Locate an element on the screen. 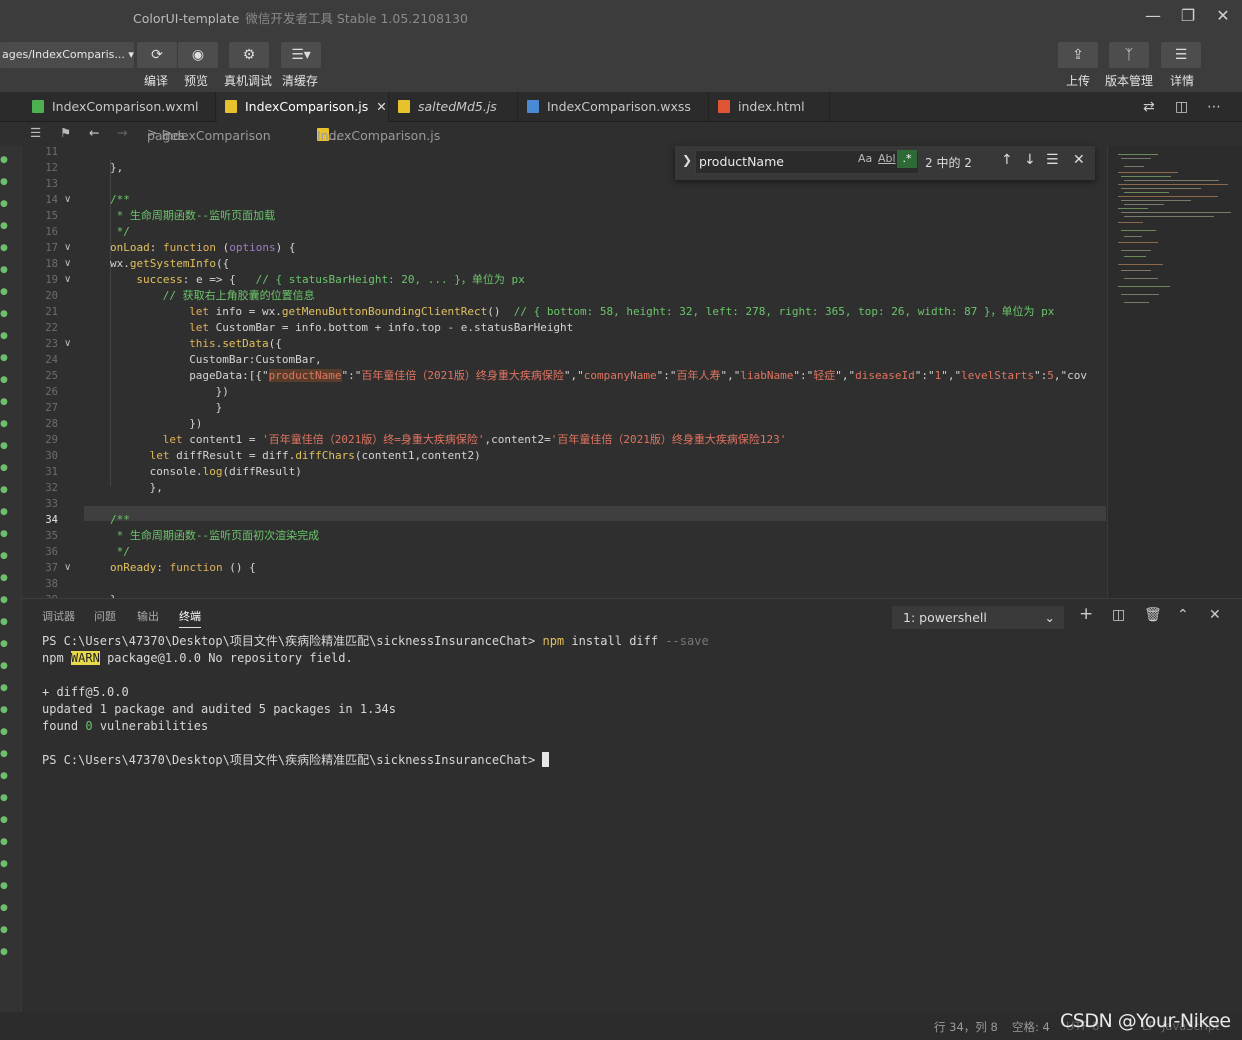  forward-arrow-icon: → is located at coordinates (122, 132).